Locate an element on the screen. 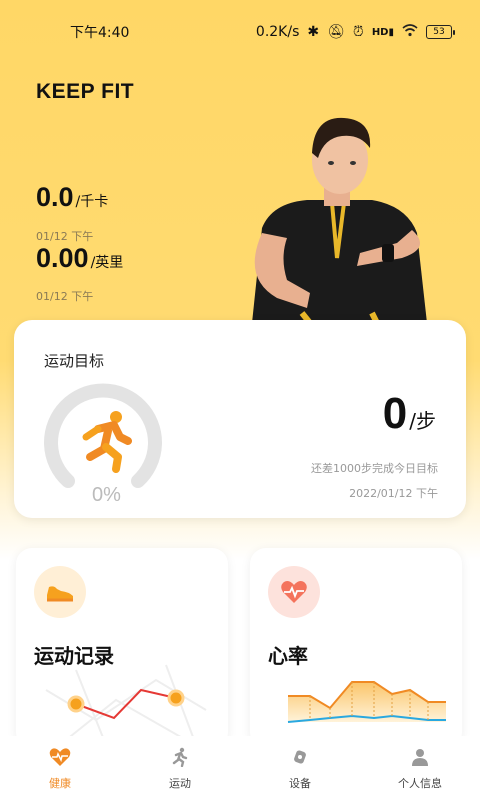  distance-value: 0.00 is located at coordinates (62, 258).